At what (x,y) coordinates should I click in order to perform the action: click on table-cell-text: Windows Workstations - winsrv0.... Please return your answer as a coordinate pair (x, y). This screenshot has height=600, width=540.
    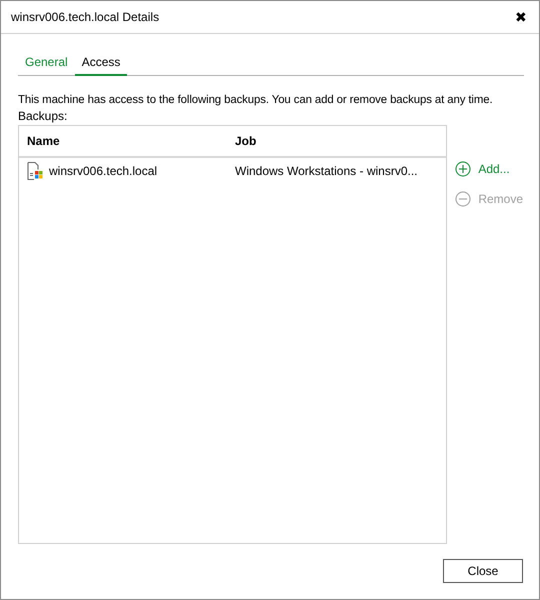
    Looking at the image, I should click on (326, 171).